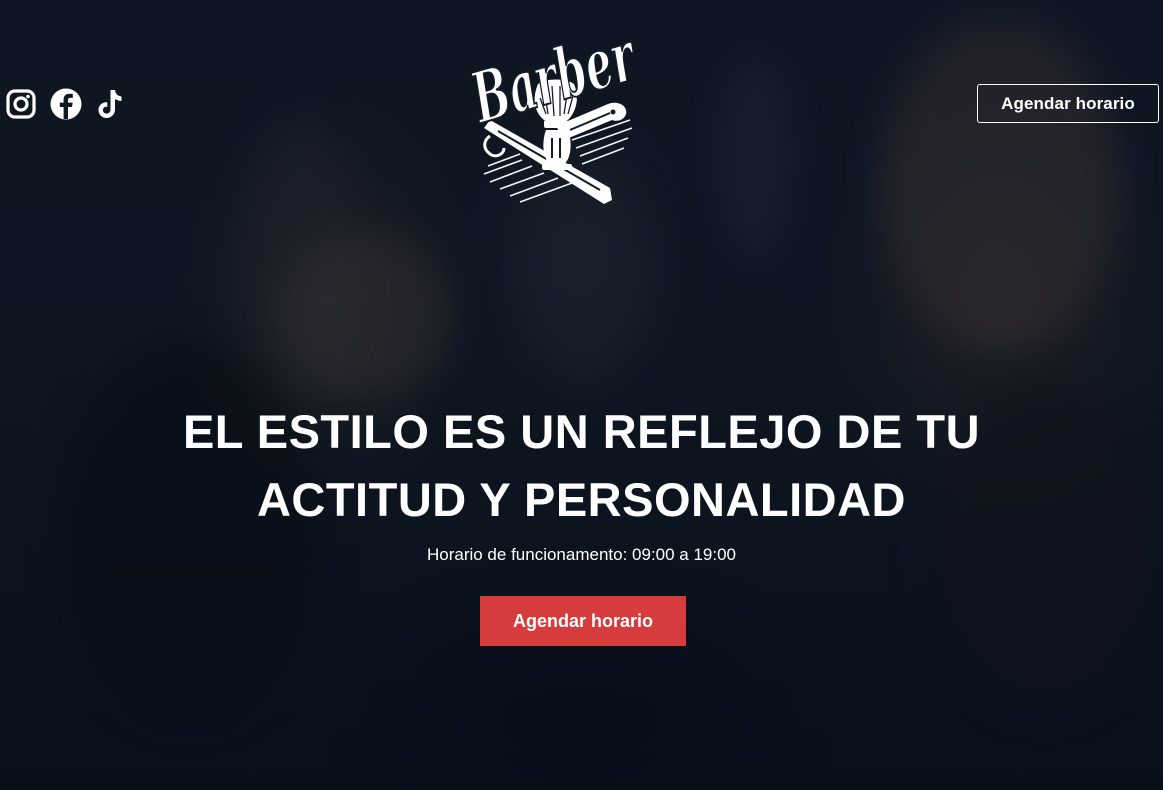 This screenshot has width=1163, height=790. I want to click on barber-razor-brush-logo-icon: Barber, so click(554, 108).